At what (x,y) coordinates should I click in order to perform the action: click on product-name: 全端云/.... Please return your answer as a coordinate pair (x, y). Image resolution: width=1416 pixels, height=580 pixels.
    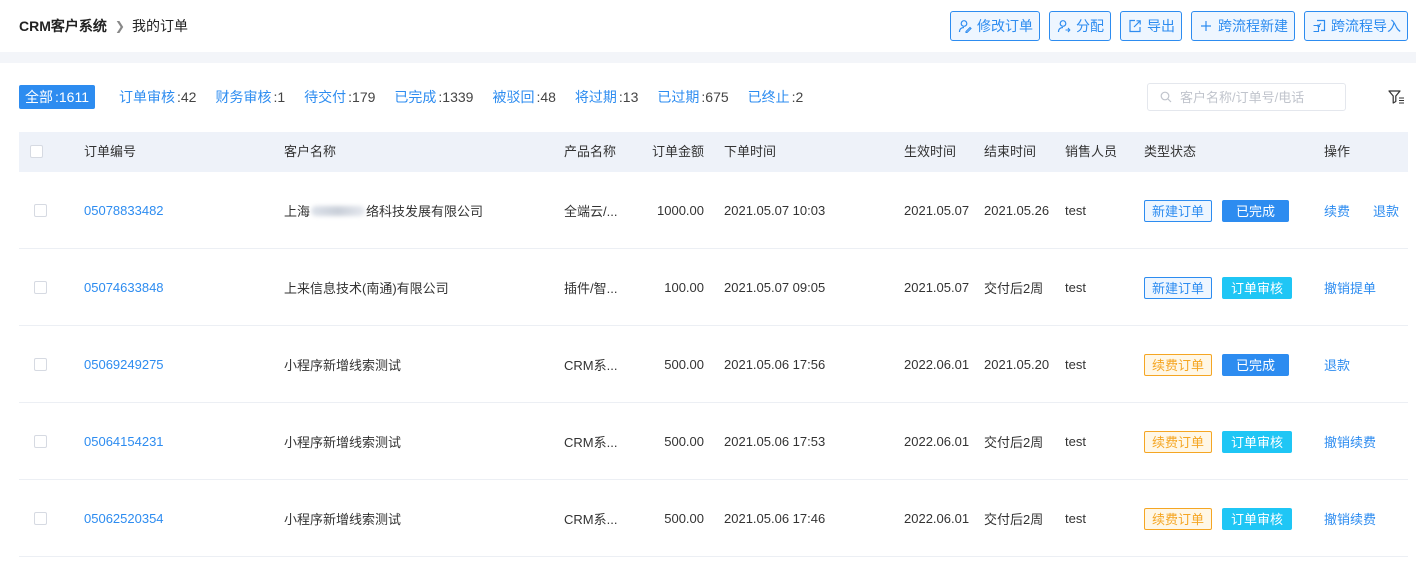
    Looking at the image, I should click on (591, 211).